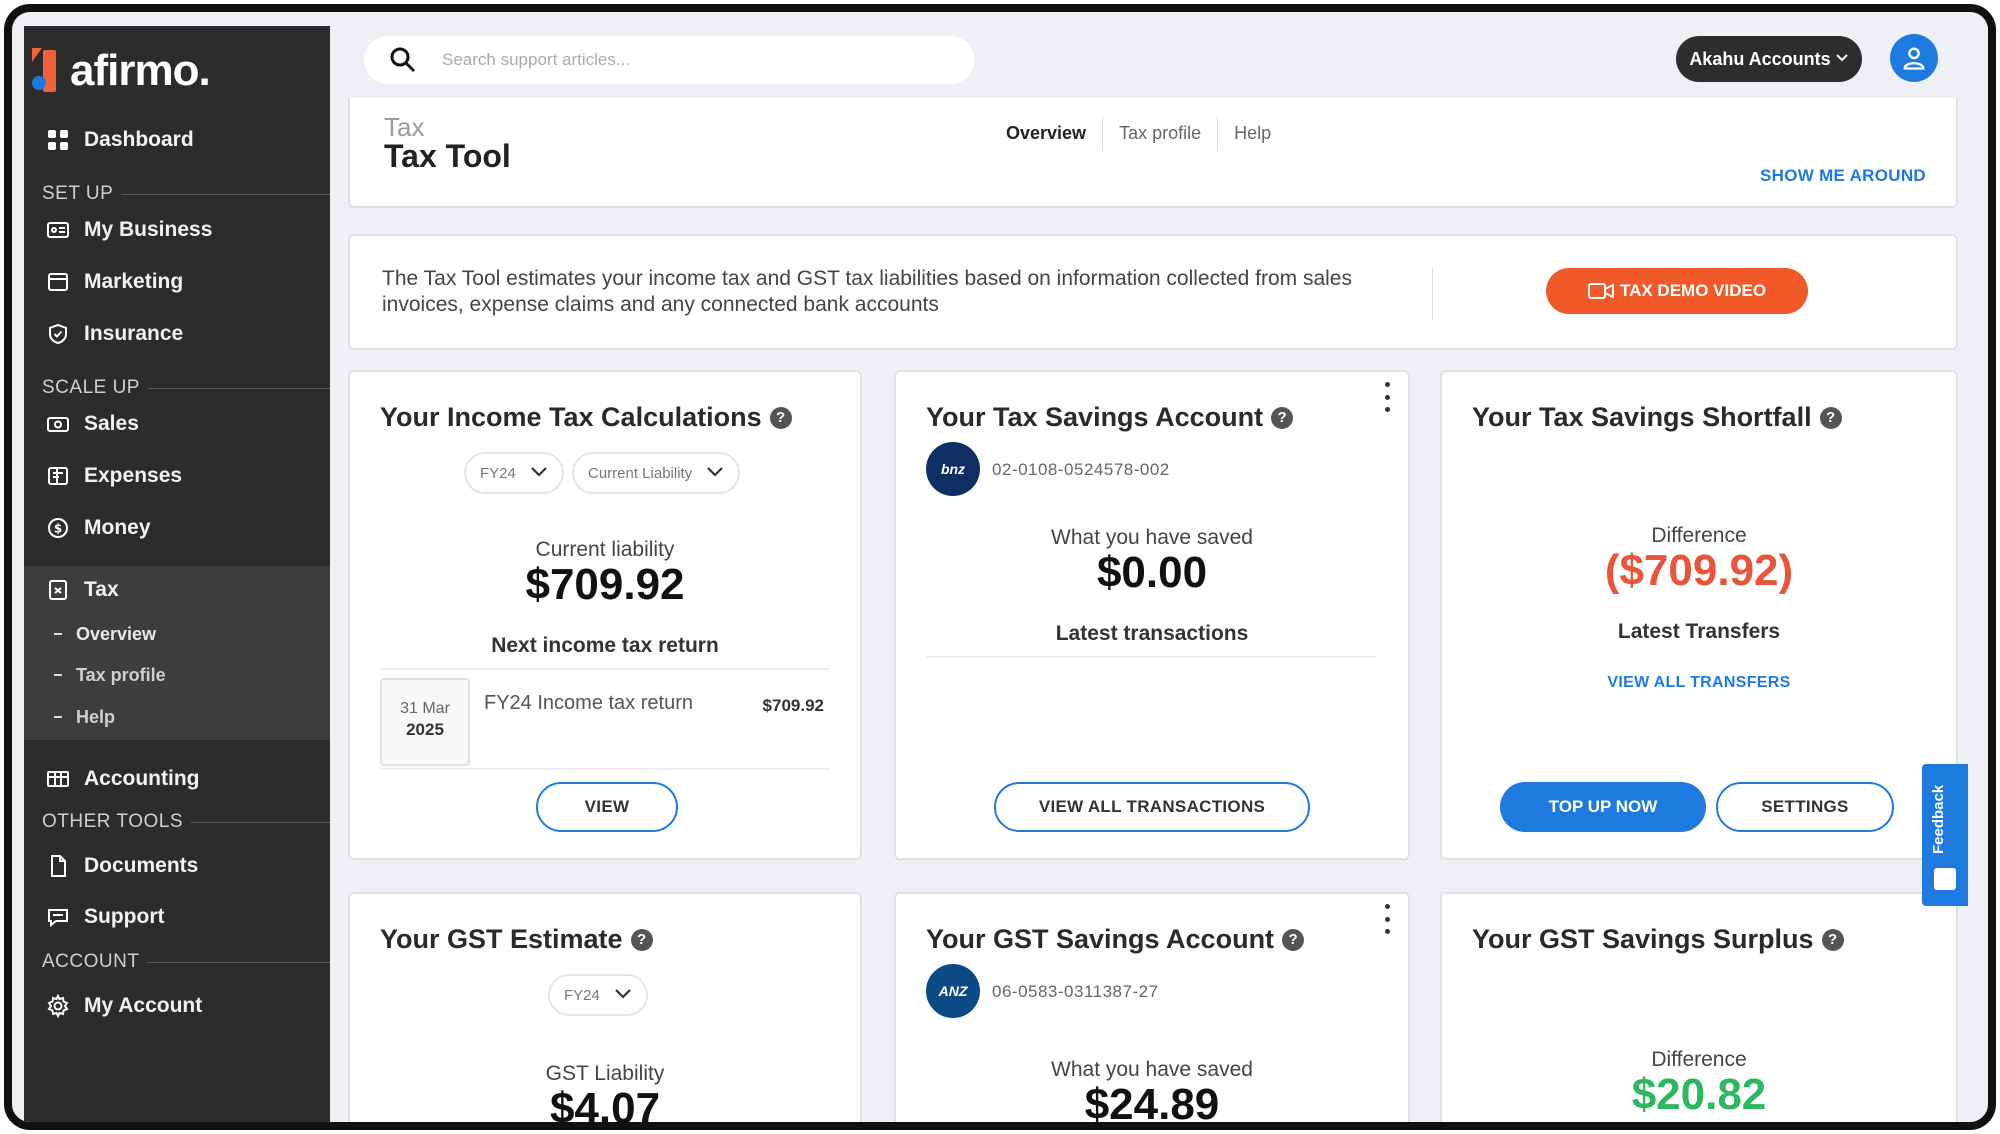 The image size is (2000, 1134). I want to click on liability-type-select: Current Liability, so click(656, 473).